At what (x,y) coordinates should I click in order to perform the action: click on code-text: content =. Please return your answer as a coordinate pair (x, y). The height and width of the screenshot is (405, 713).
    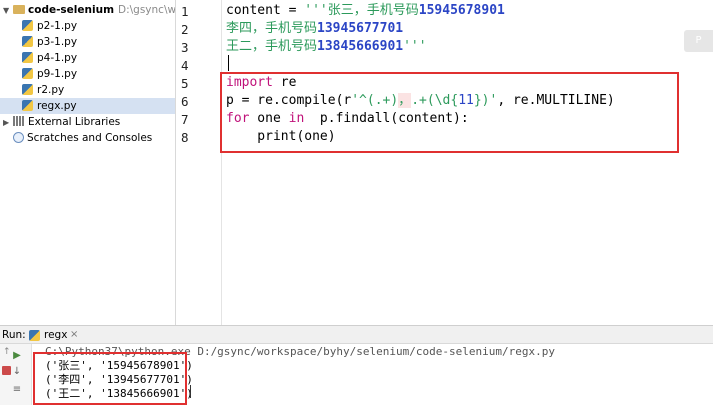
    Looking at the image, I should click on (265, 10).